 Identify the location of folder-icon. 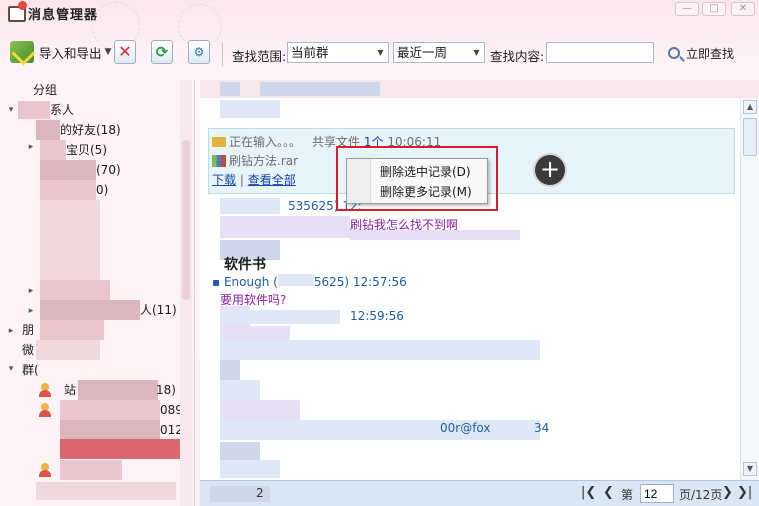
(219, 142).